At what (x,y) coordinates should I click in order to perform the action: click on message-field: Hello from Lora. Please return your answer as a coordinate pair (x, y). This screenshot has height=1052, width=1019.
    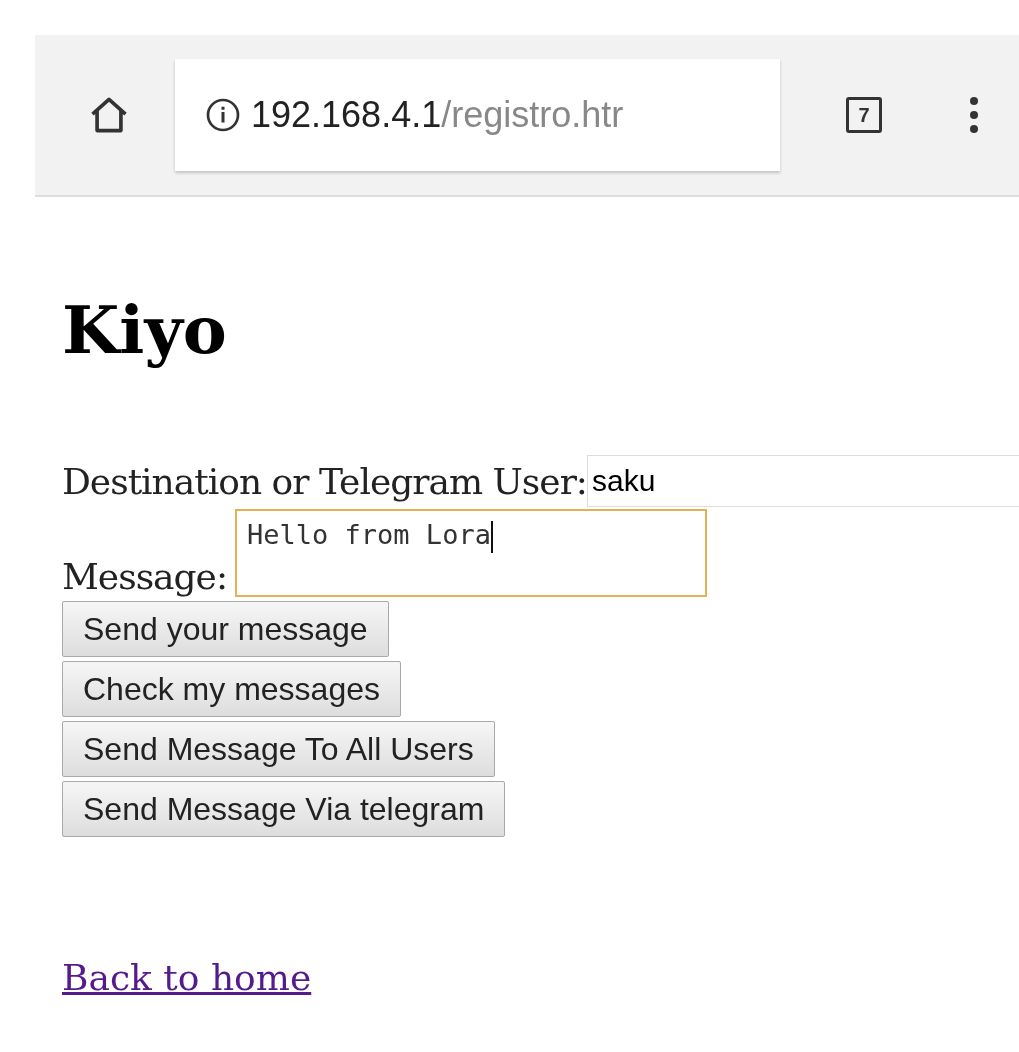
    Looking at the image, I should click on (471, 553).